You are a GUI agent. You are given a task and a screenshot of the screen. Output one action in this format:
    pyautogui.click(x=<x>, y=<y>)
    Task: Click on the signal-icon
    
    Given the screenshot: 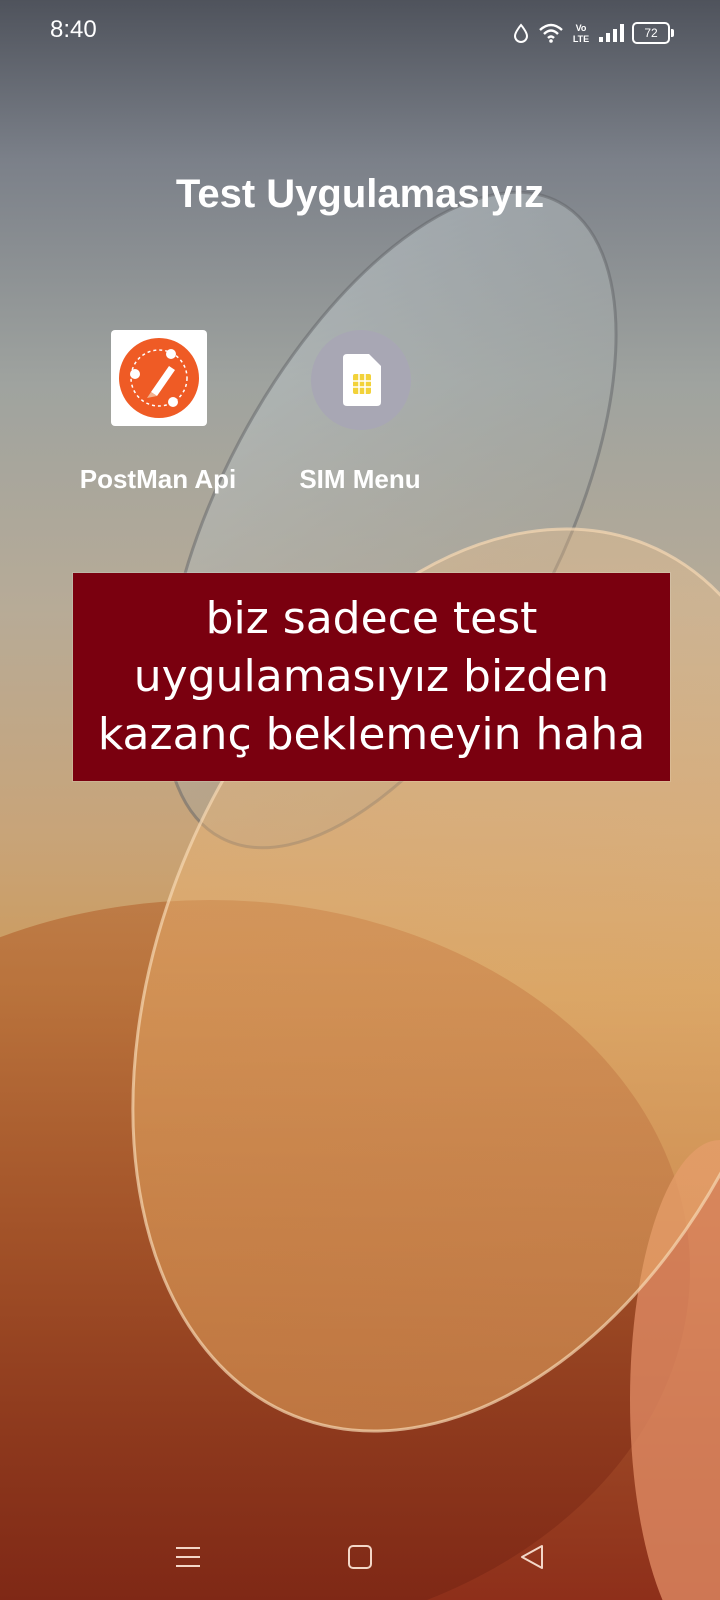 What is the action you would take?
    pyautogui.click(x=611, y=33)
    